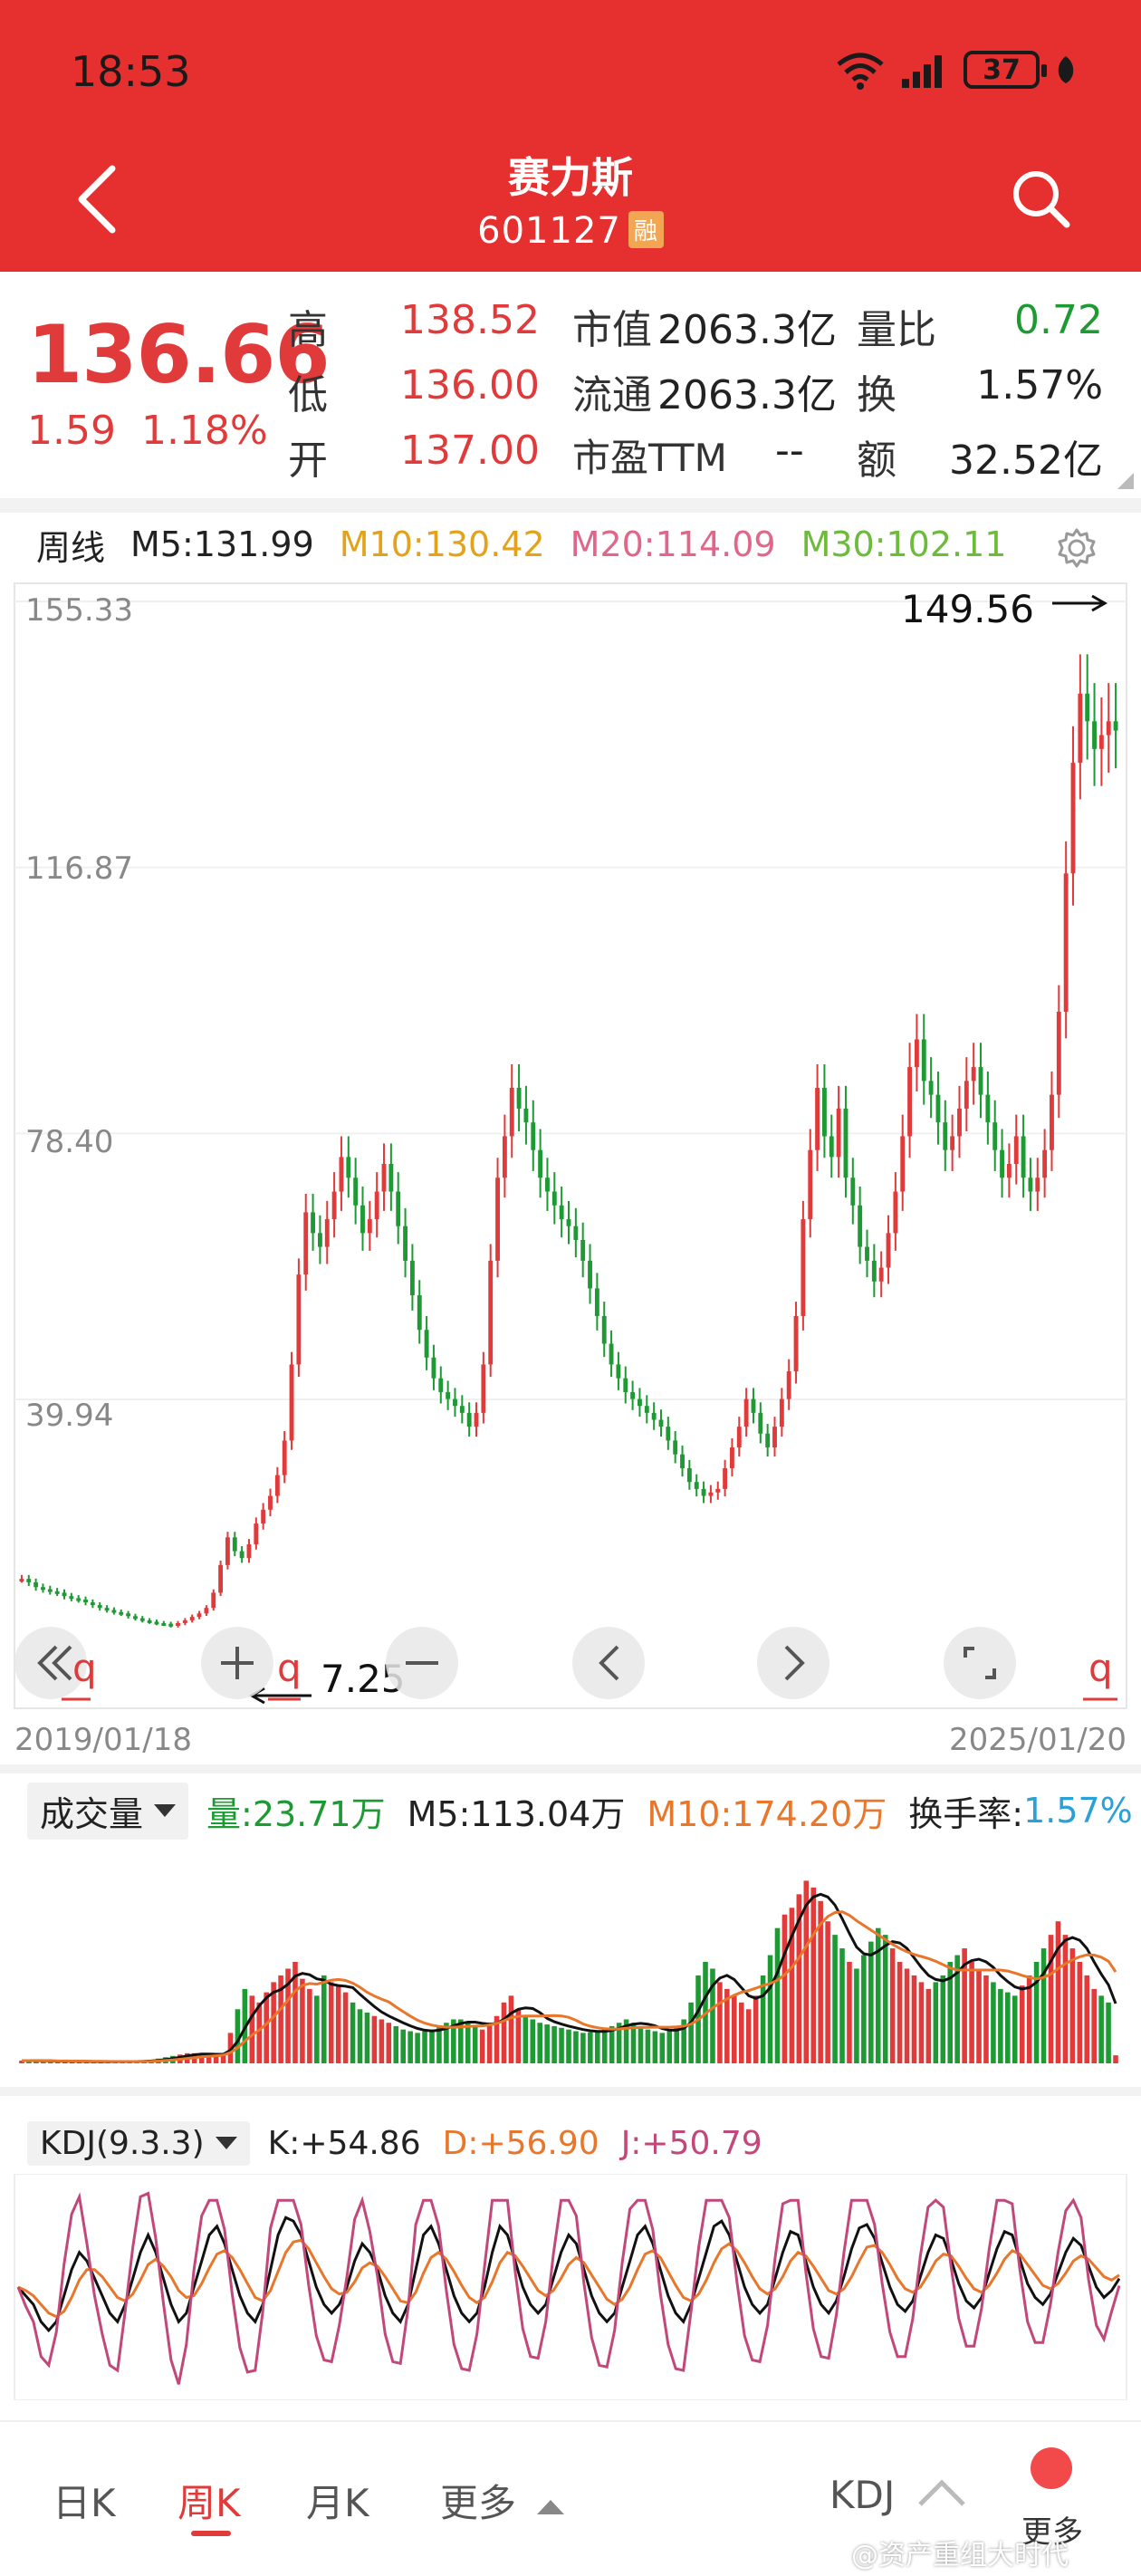 This screenshot has width=1141, height=2576. I want to click on kdj-selector-label: KDJ(9.3.3), so click(123, 2143).